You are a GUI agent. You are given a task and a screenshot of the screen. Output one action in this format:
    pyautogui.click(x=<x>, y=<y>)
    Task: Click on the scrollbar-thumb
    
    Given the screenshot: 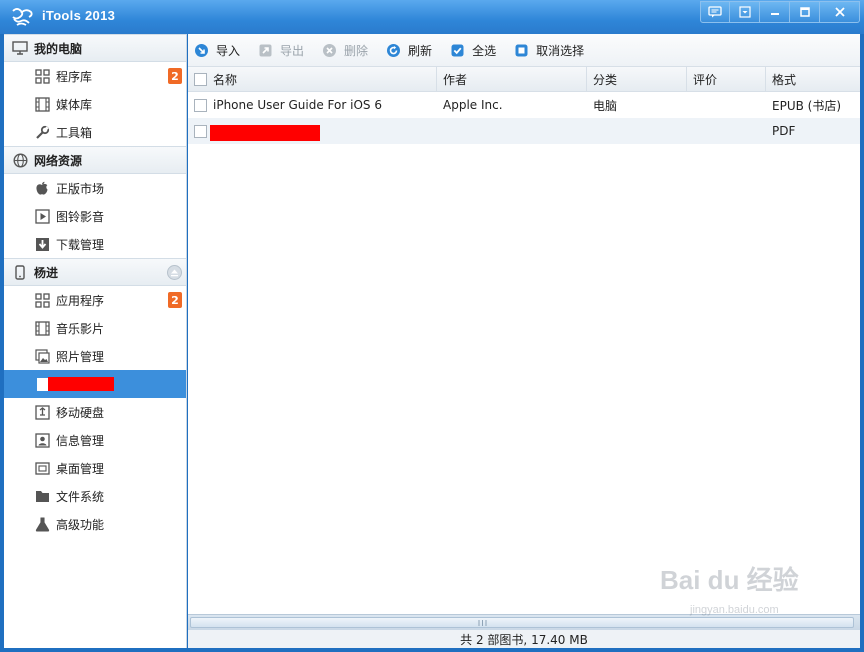 What is the action you would take?
    pyautogui.click(x=522, y=622)
    